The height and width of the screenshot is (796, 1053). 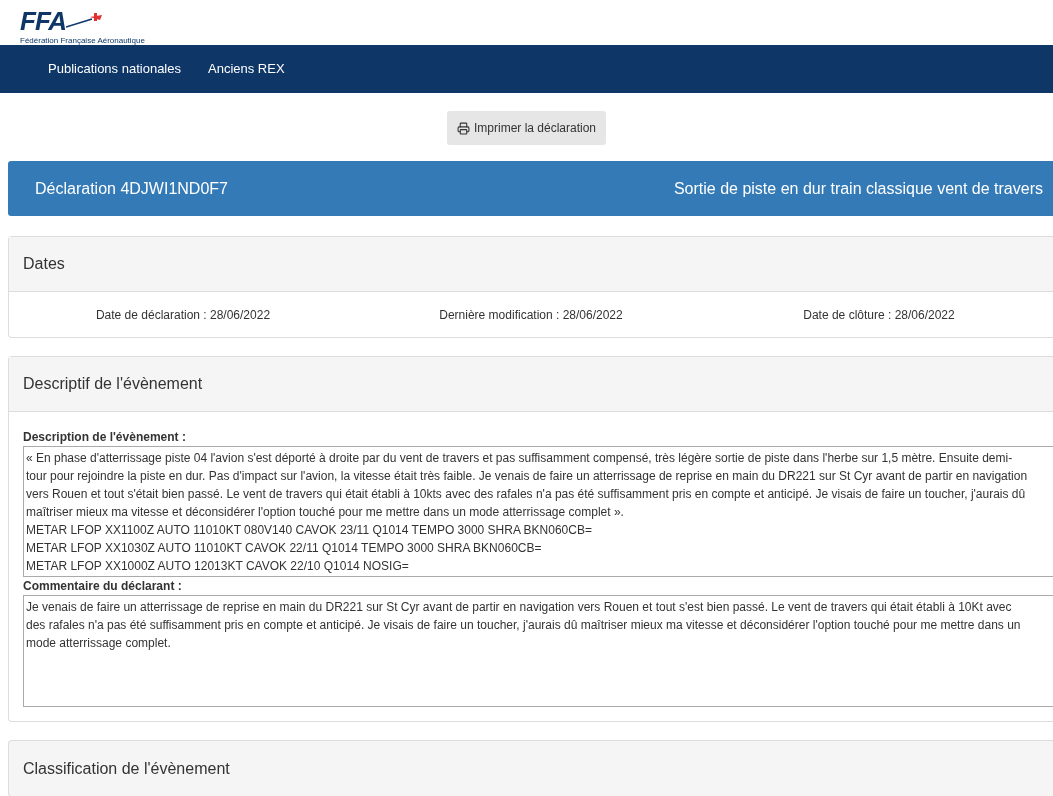 What do you see at coordinates (131, 188) in the screenshot?
I see `declaration-title: Déclaration 4DJWI1ND0F7` at bounding box center [131, 188].